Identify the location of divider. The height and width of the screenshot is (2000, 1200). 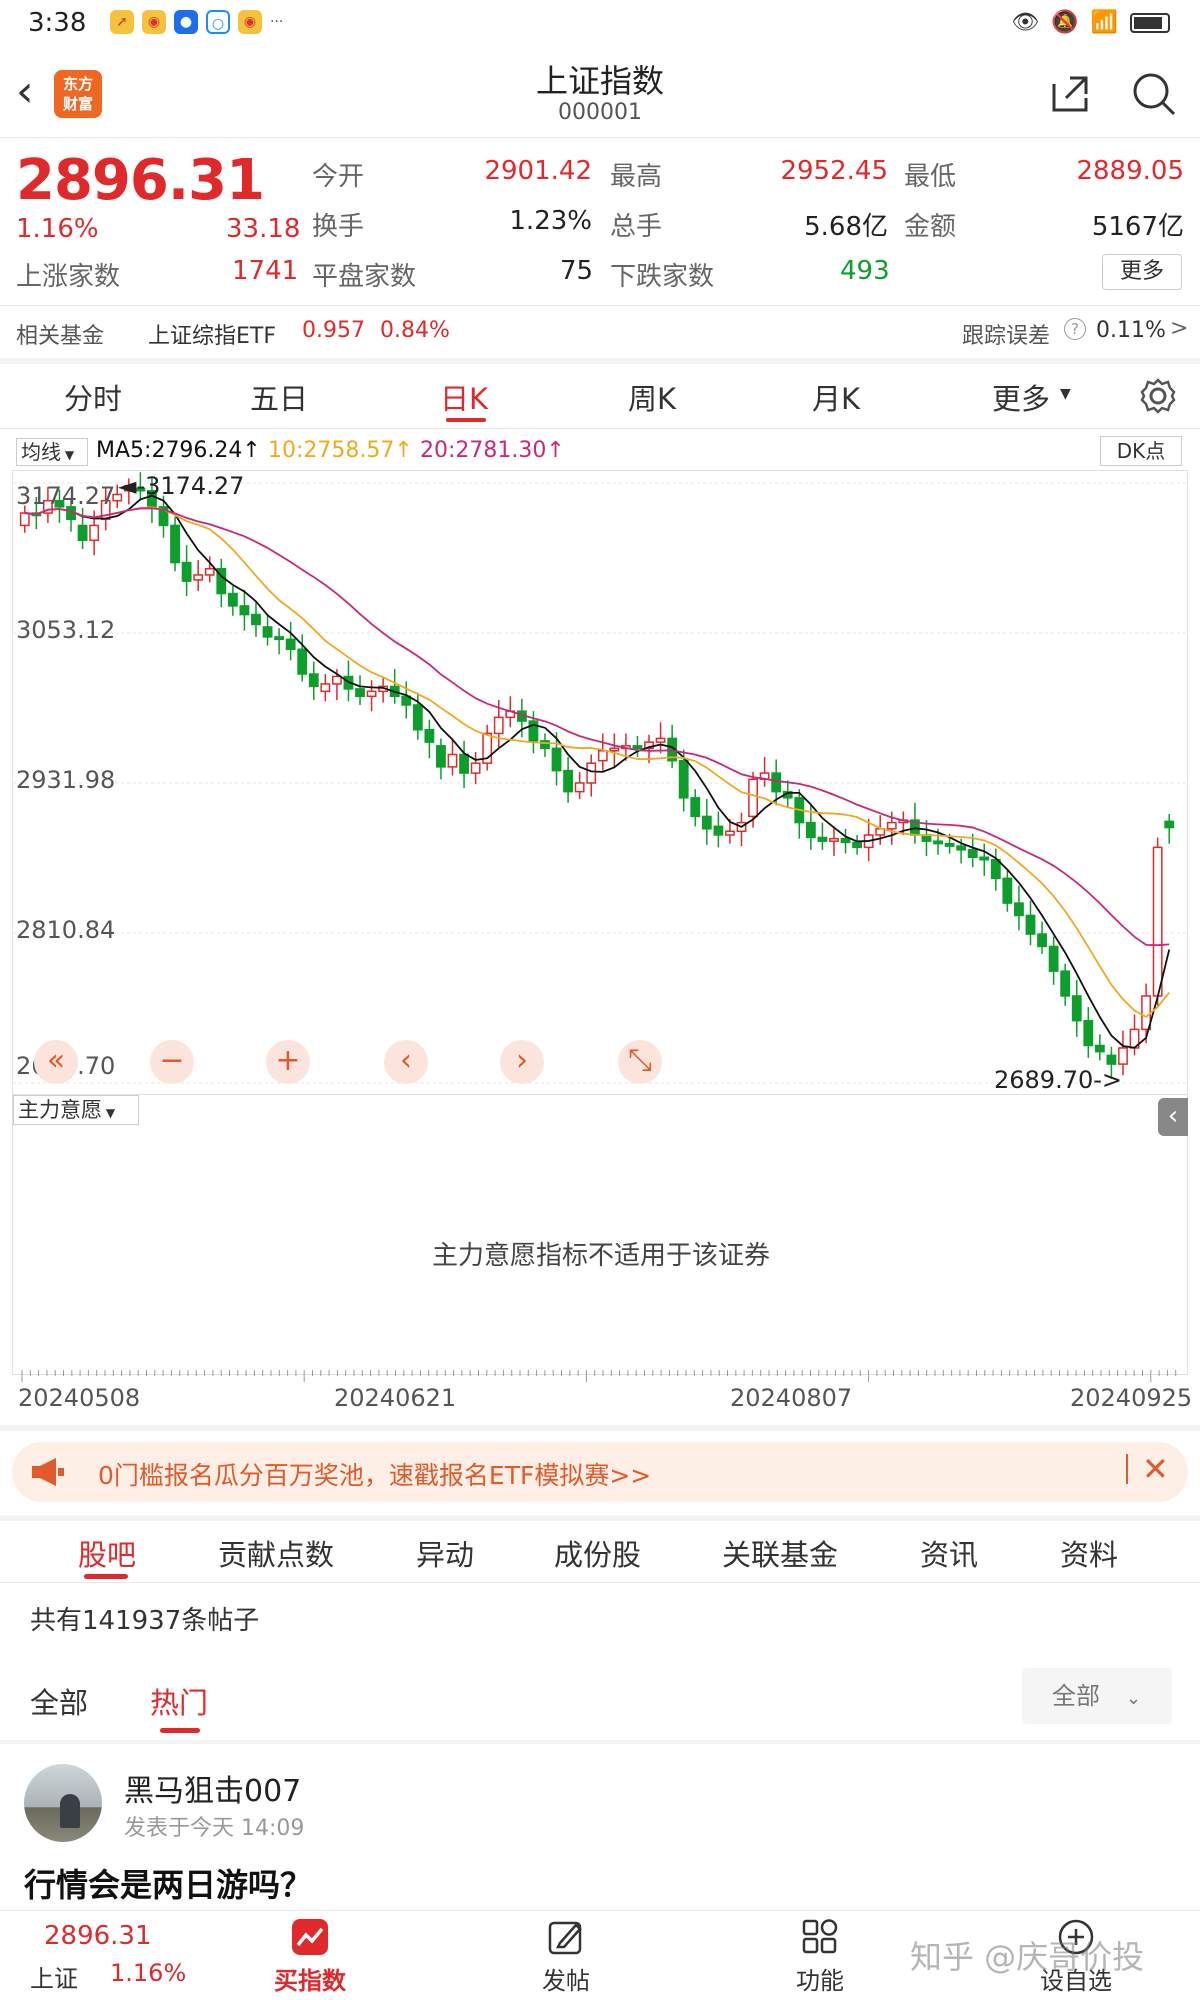
(600, 1582).